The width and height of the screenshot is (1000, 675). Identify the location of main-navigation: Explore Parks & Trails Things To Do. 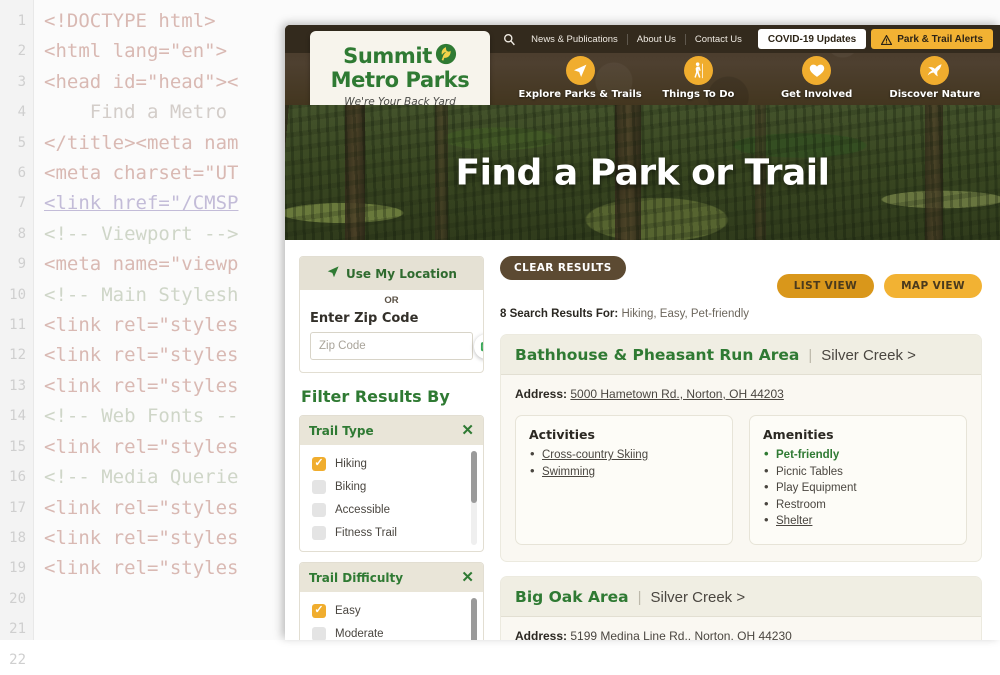
(757, 79).